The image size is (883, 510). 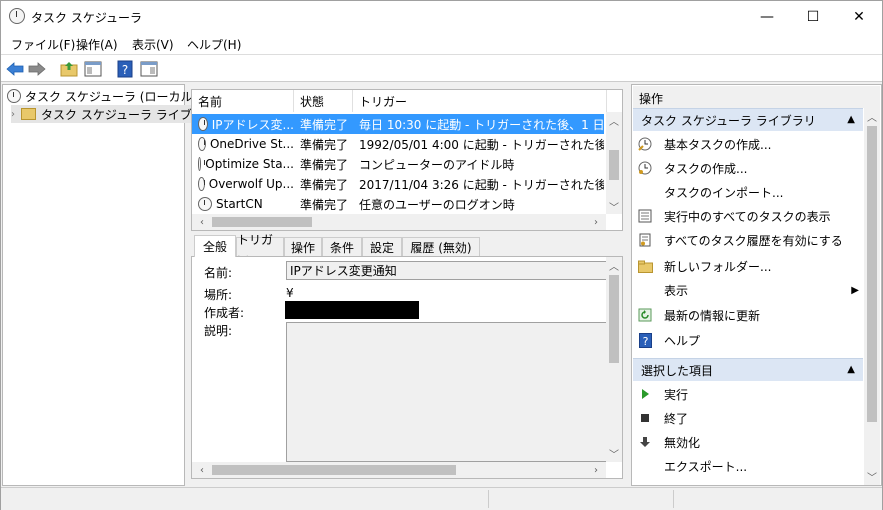 I want to click on new-folder-icon, so click(x=645, y=266).